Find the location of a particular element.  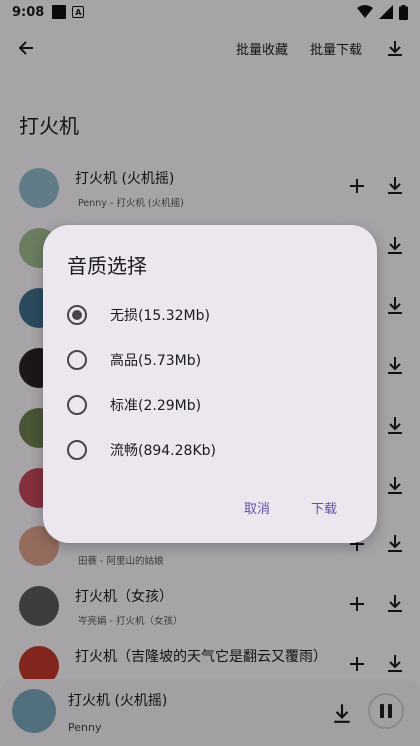

option-label: 高品(5.73Mb) is located at coordinates (156, 361).